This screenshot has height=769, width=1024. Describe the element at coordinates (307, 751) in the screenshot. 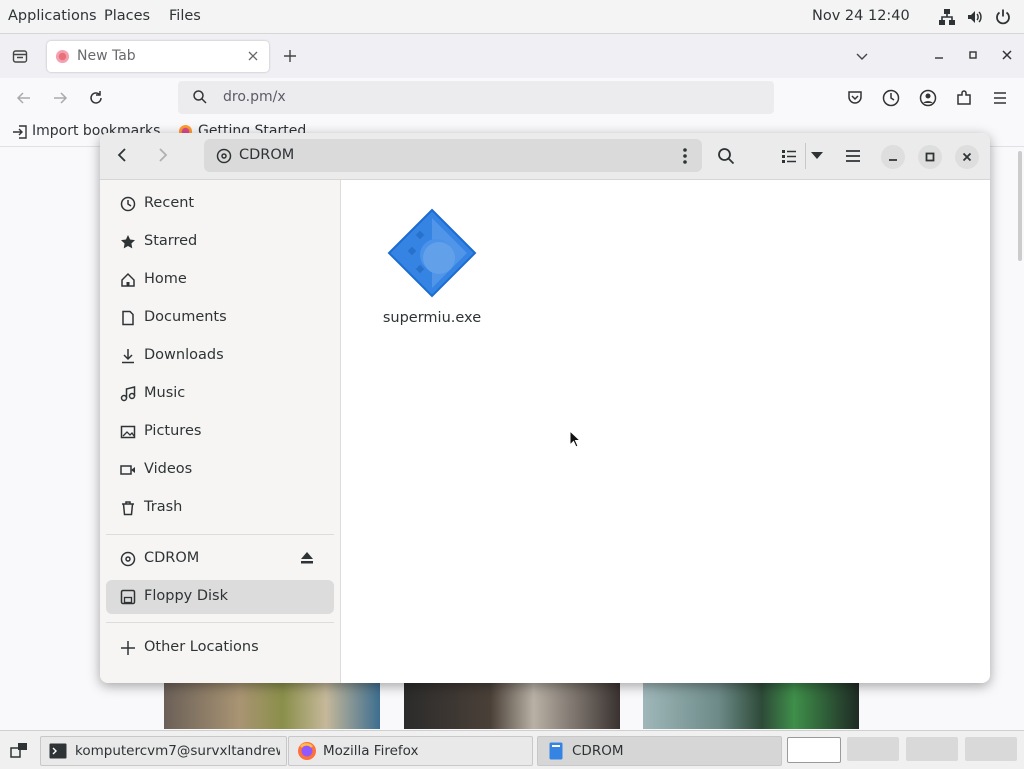

I see `firefox-icon` at that location.